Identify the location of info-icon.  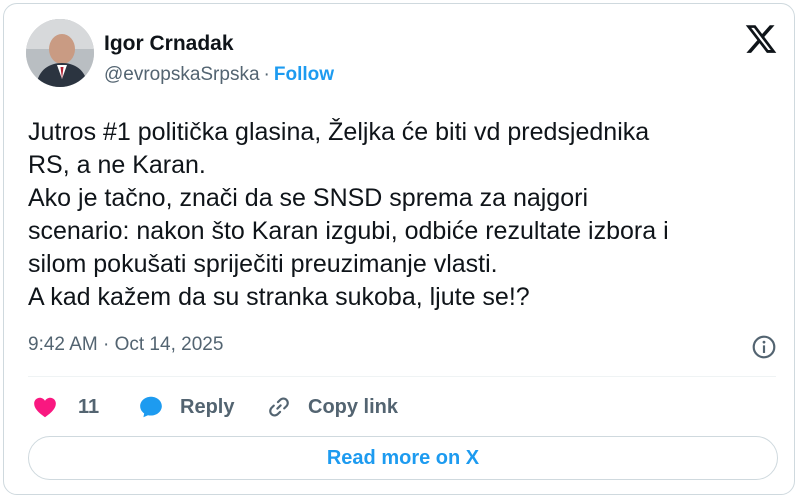
(764, 347).